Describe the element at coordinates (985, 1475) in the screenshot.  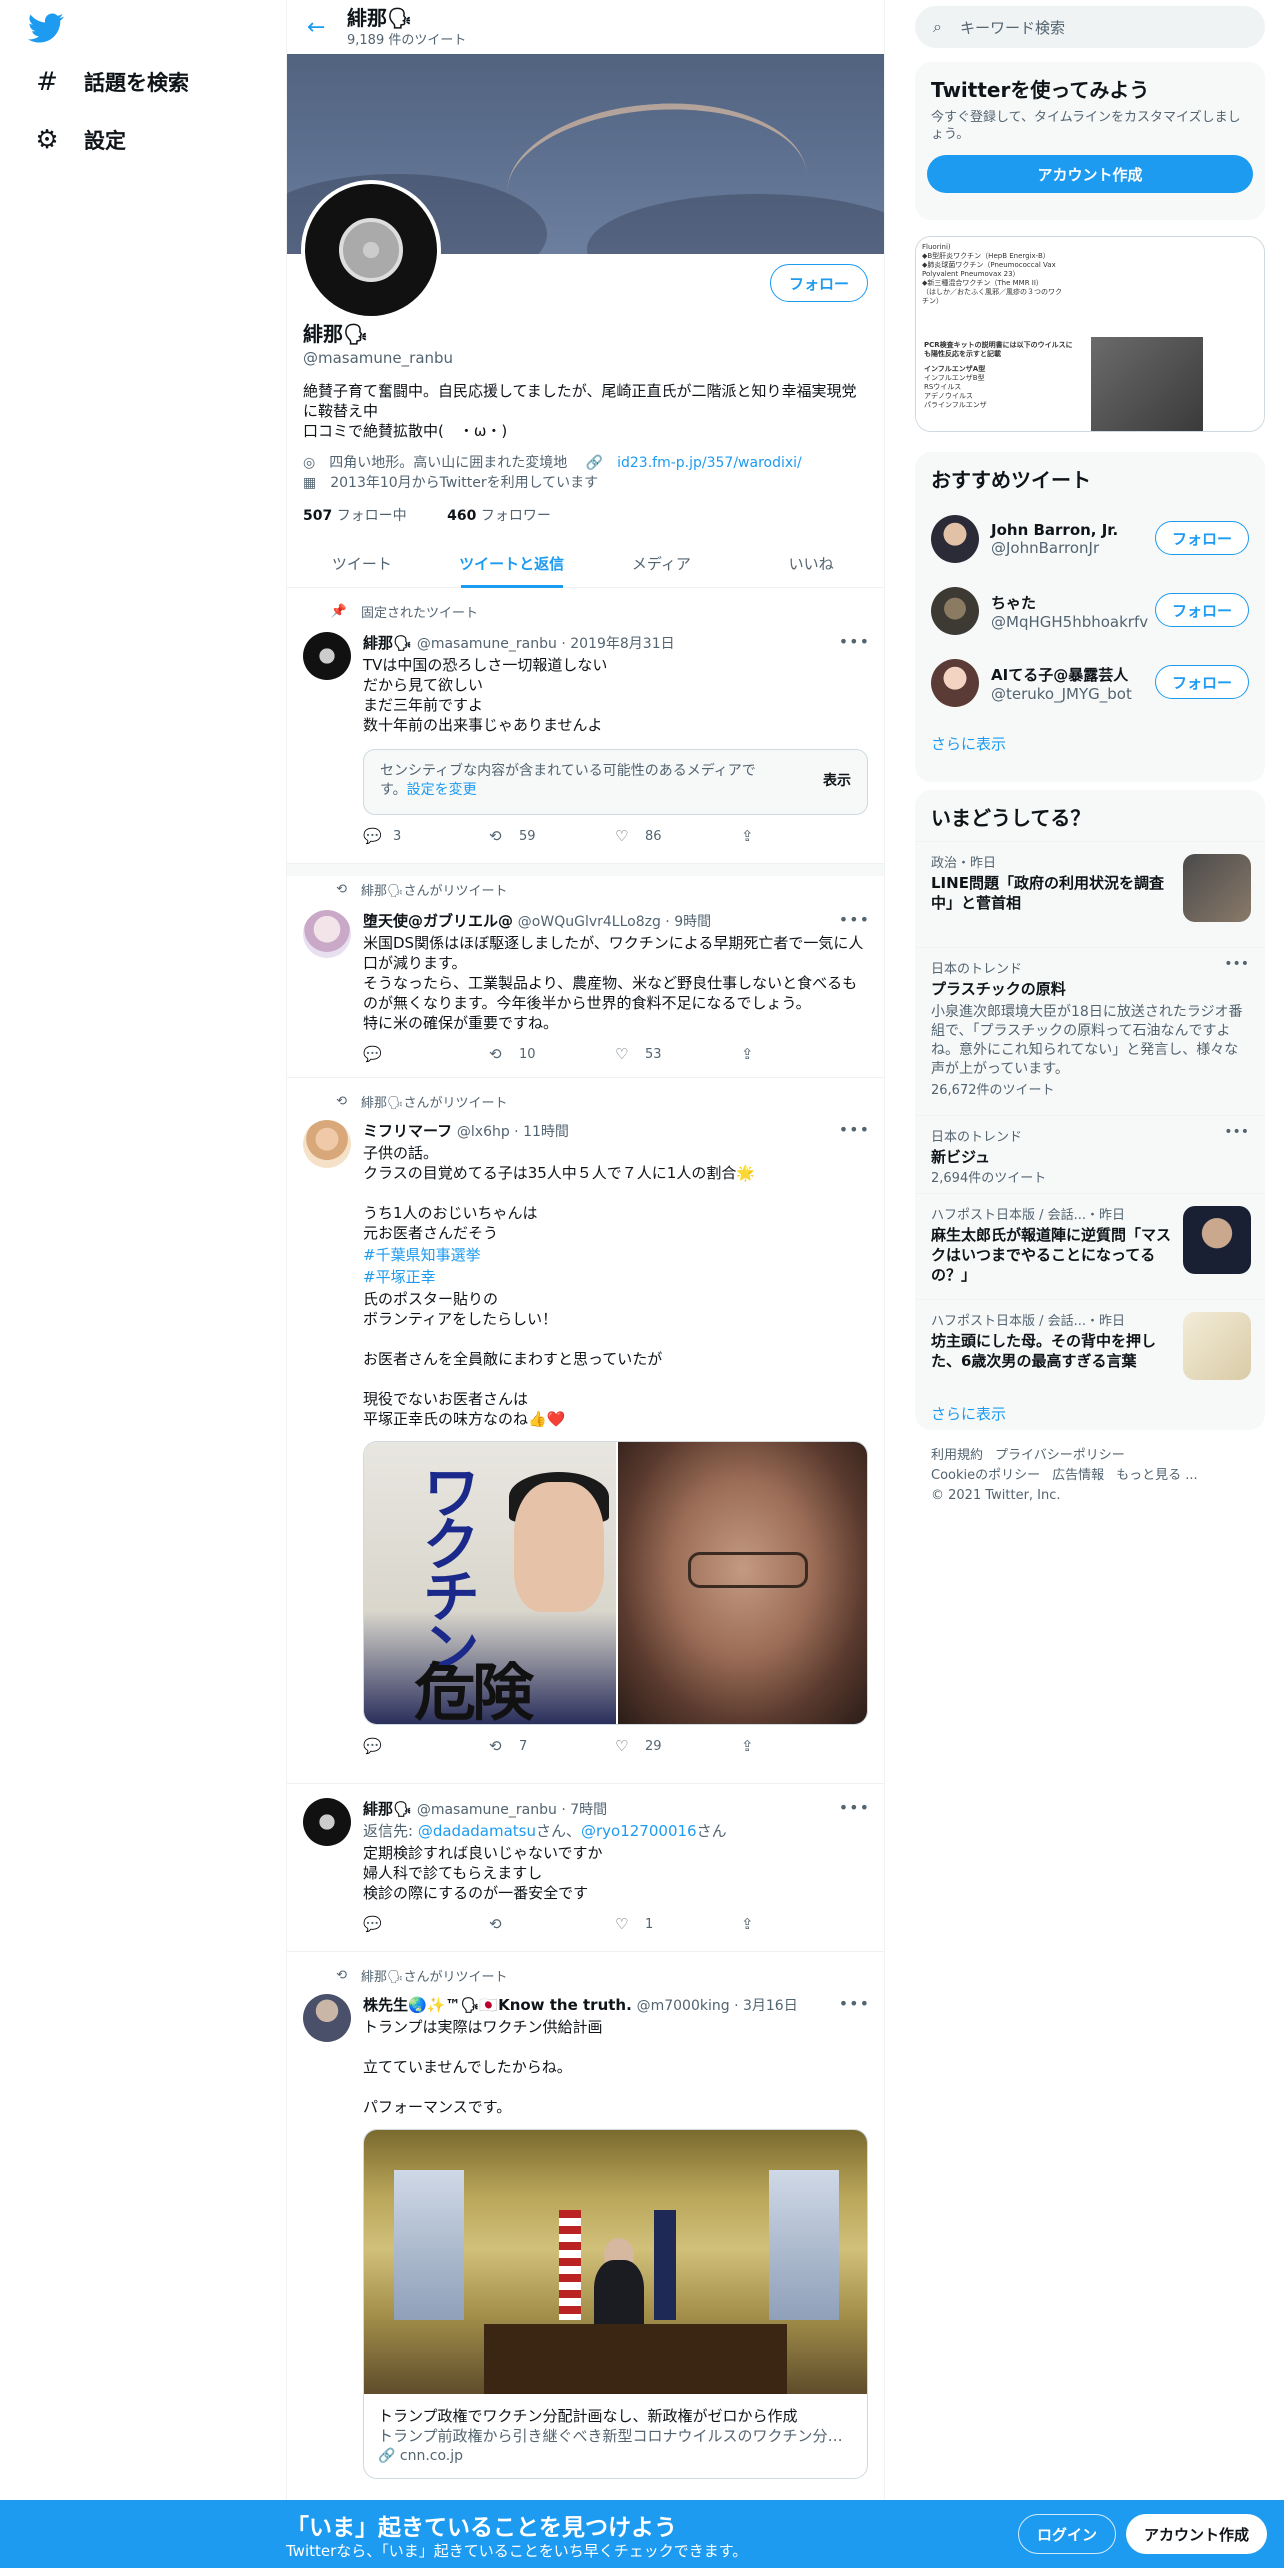
I see `footer-link: Cookieのポリシー` at that location.